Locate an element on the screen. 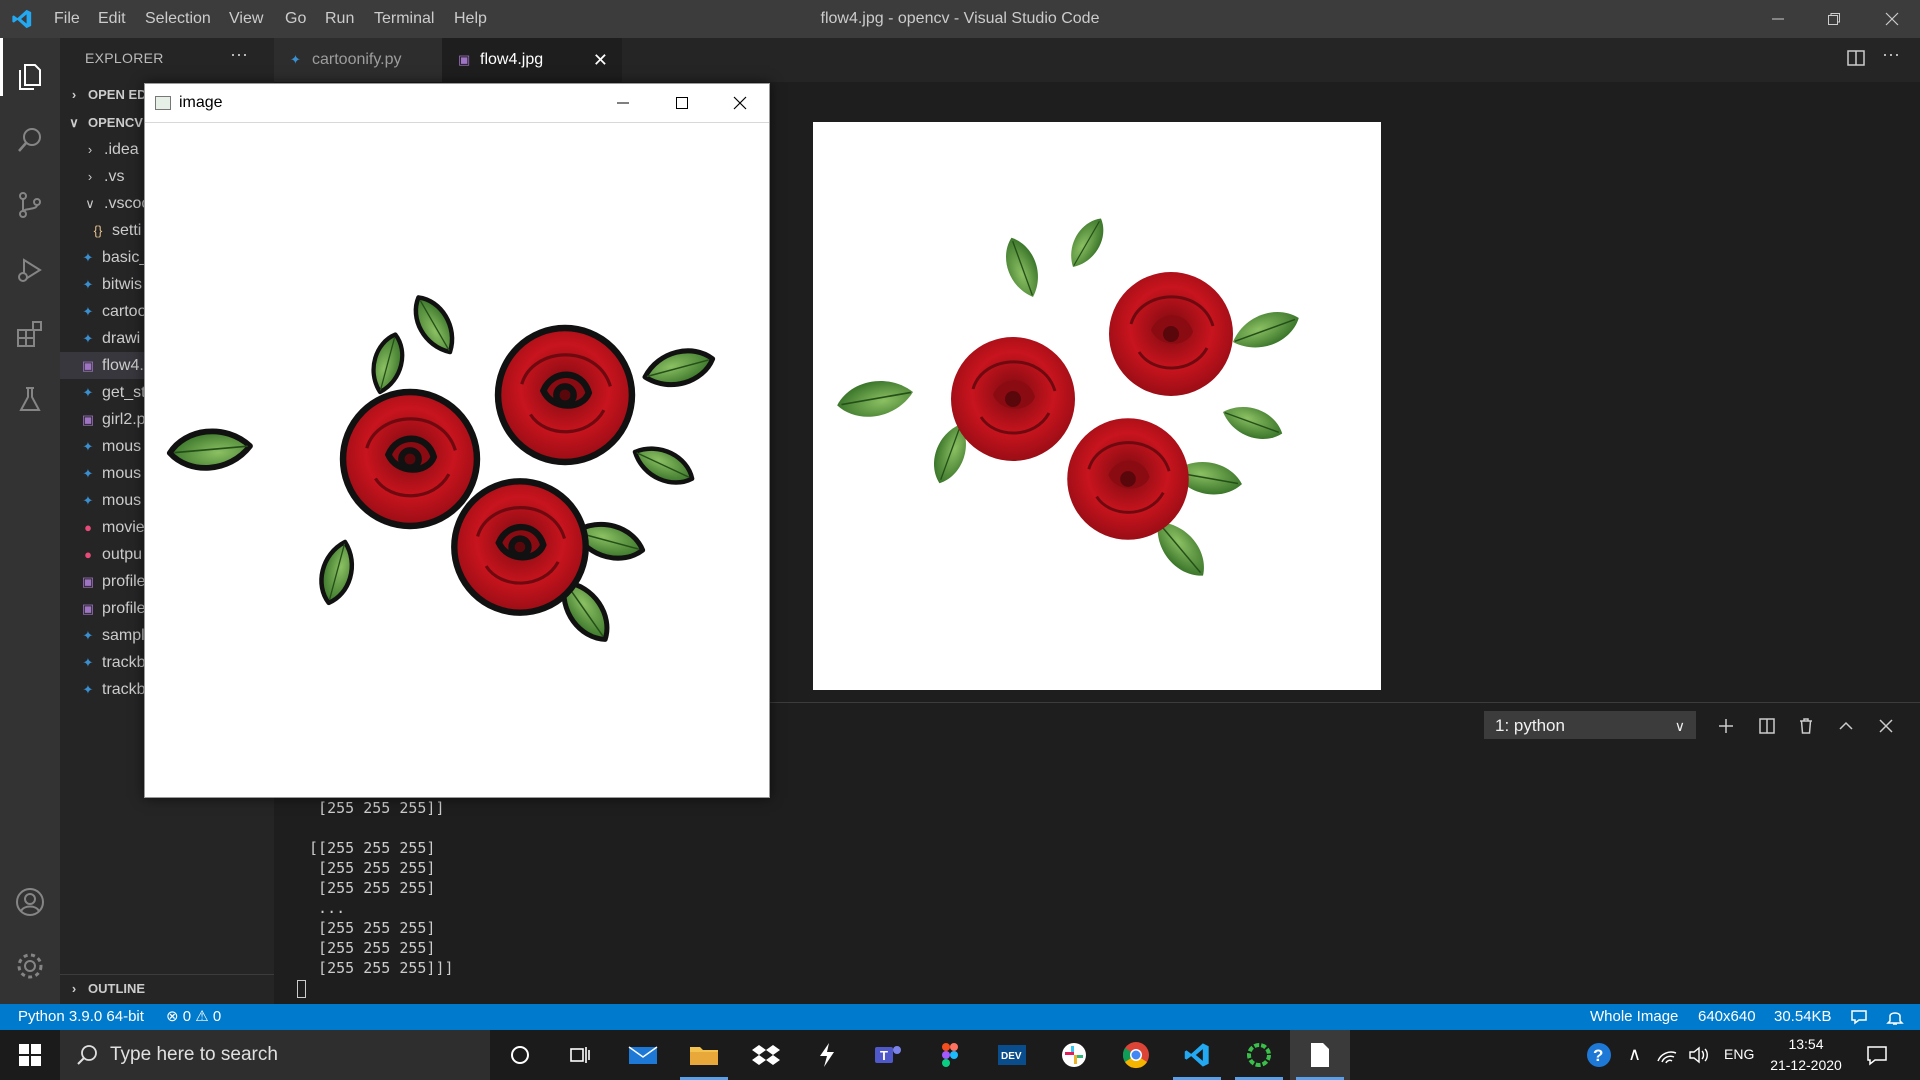 Image resolution: width=1920 pixels, height=1080 pixels. terminal-select: 1: python ∨ is located at coordinates (1590, 725).